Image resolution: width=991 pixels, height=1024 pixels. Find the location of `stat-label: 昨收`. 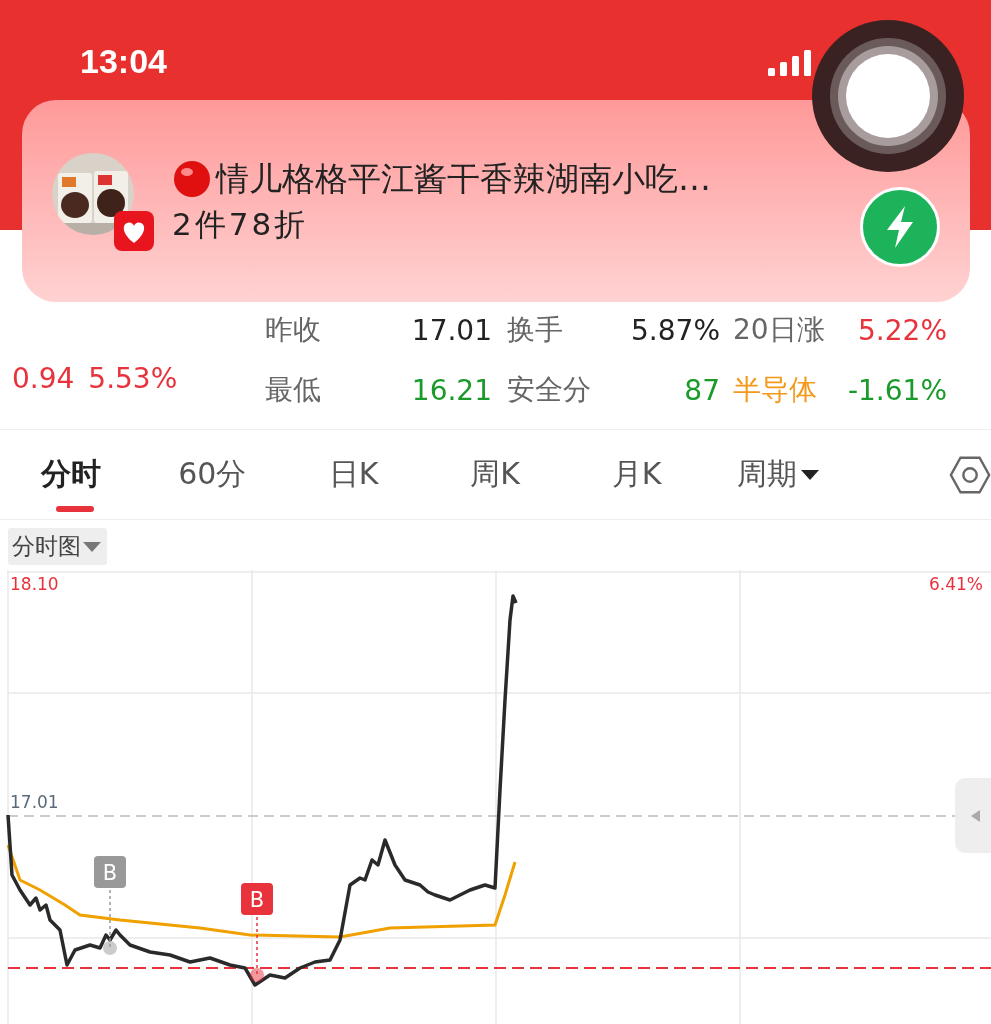

stat-label: 昨收 is located at coordinates (293, 330).